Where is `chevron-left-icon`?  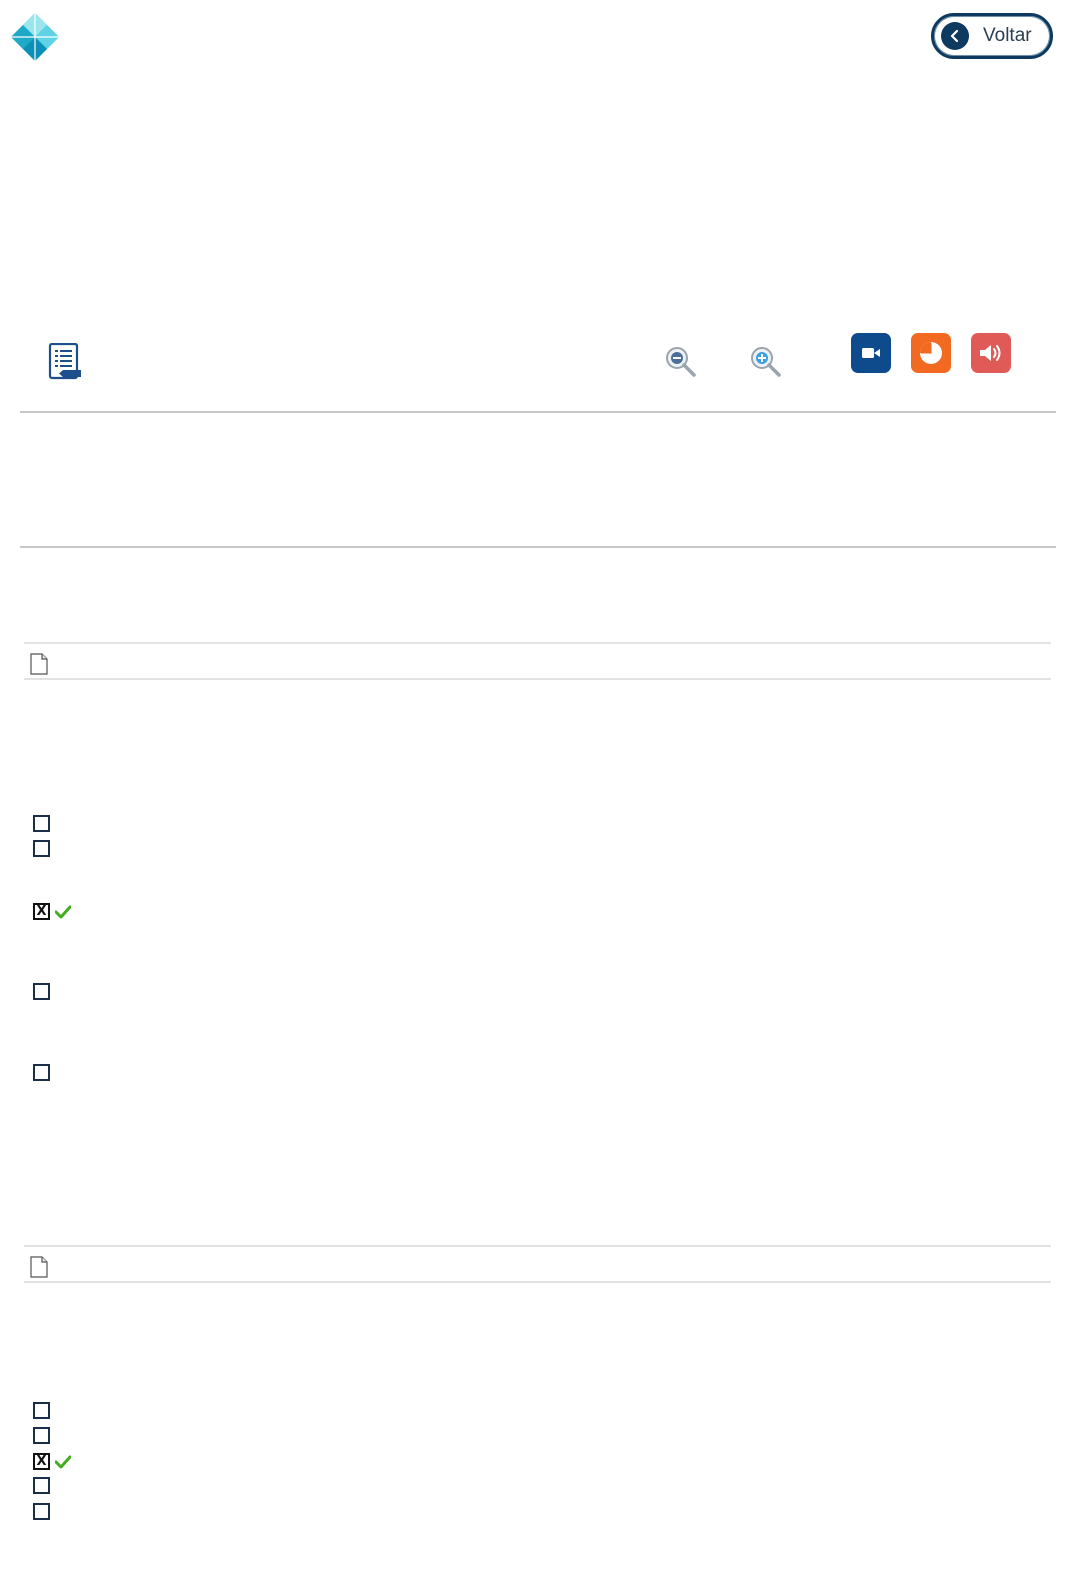
chevron-left-icon is located at coordinates (955, 36).